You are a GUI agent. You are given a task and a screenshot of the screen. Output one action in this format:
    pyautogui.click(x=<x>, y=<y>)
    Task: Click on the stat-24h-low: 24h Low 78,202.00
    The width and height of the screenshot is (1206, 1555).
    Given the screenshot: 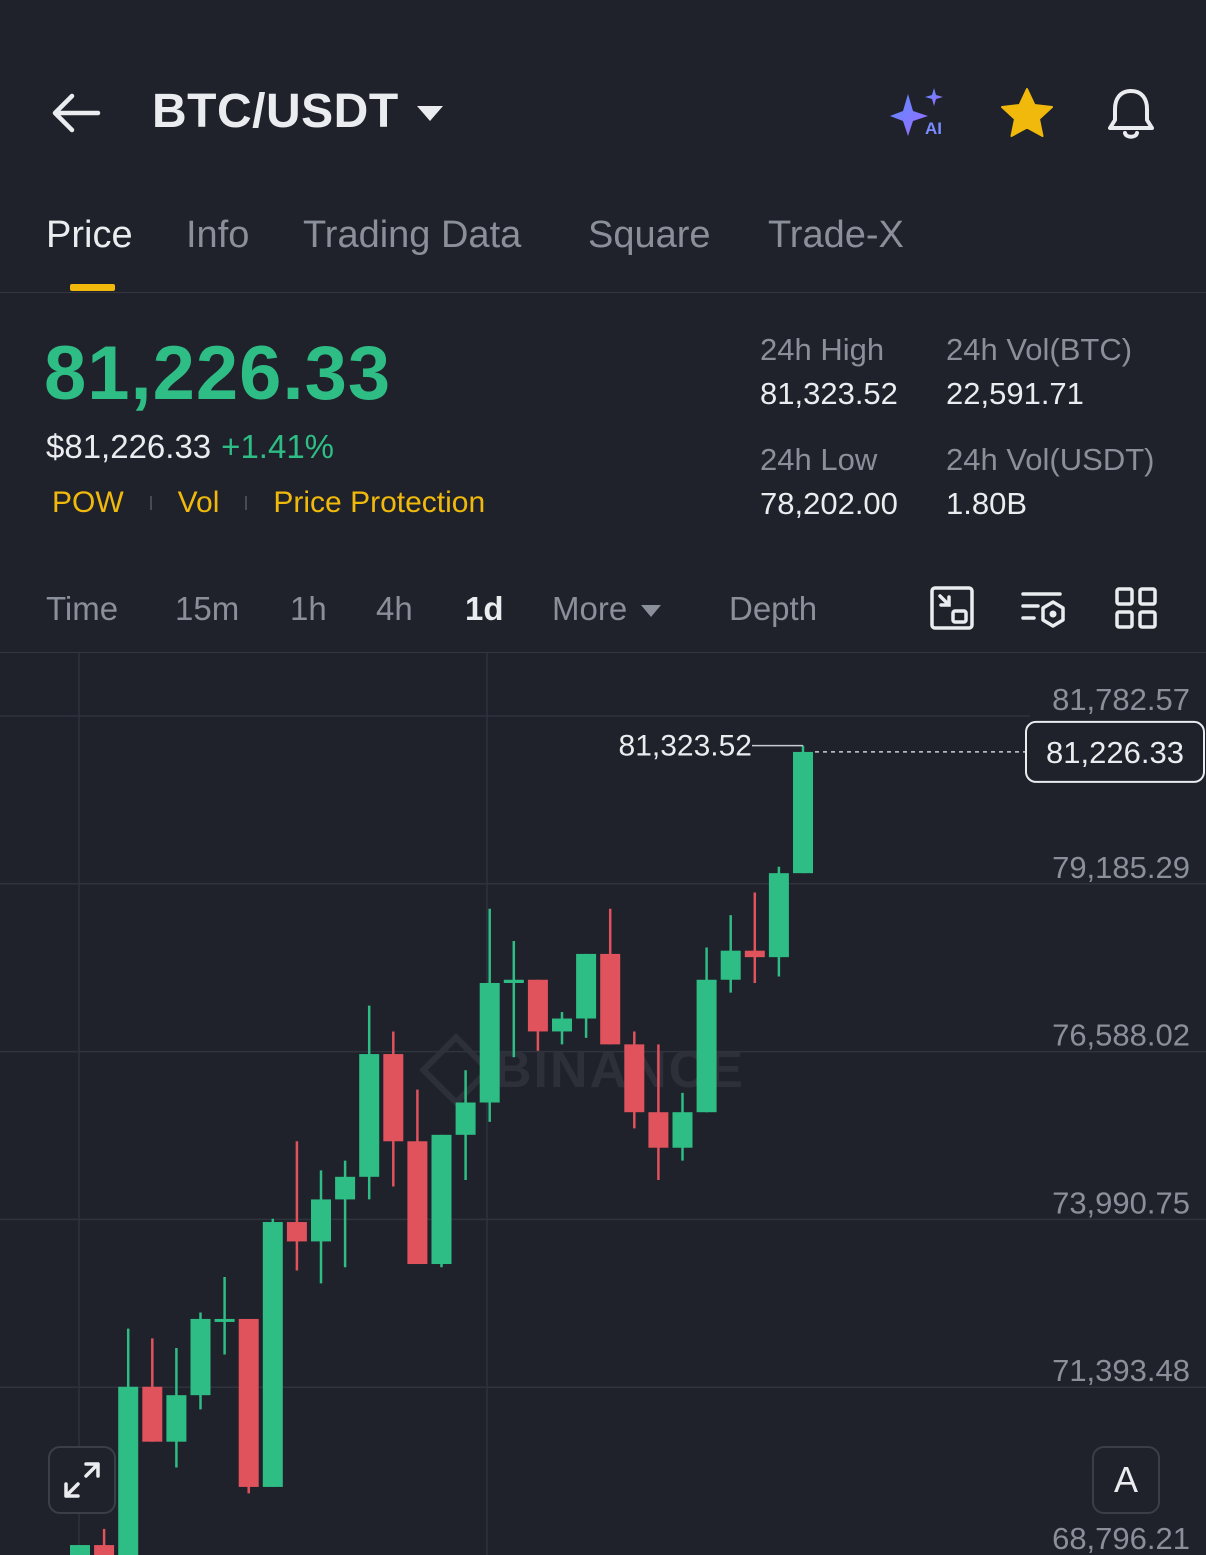 What is the action you would take?
    pyautogui.click(x=829, y=482)
    